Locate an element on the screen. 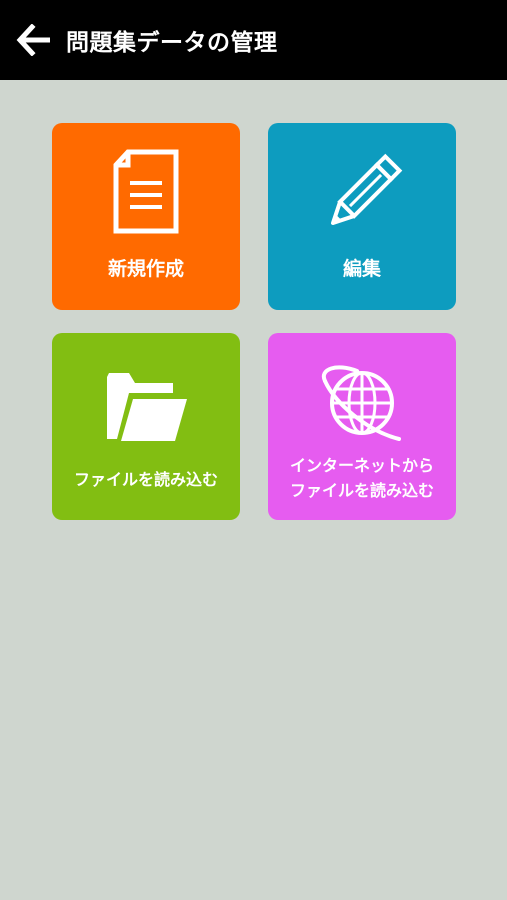 This screenshot has height=900, width=507. document-icon is located at coordinates (146, 192).